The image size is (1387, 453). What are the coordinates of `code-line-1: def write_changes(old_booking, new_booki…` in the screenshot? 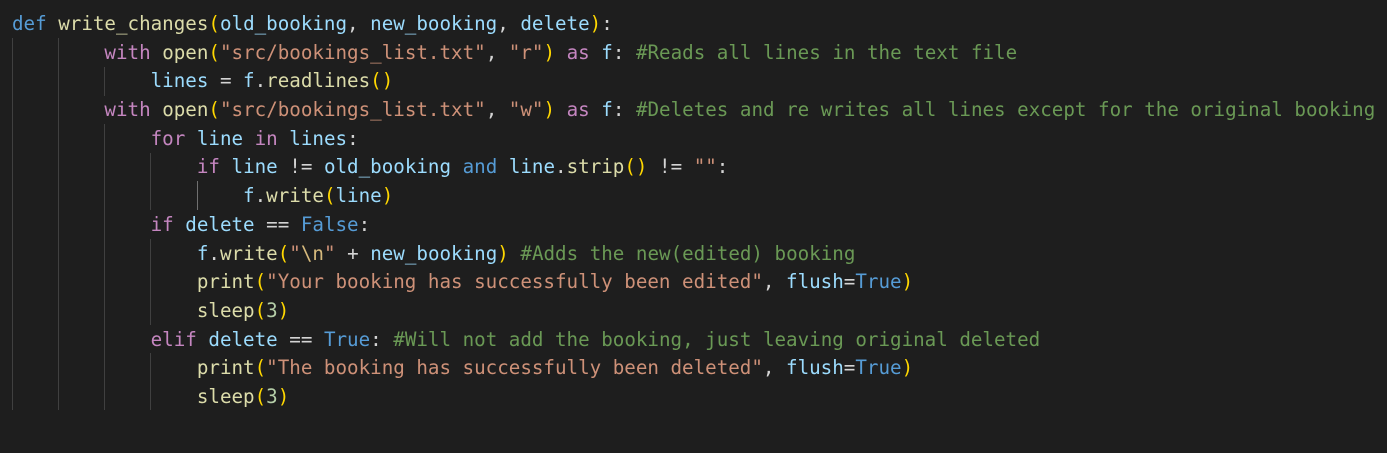 It's located at (693, 24).